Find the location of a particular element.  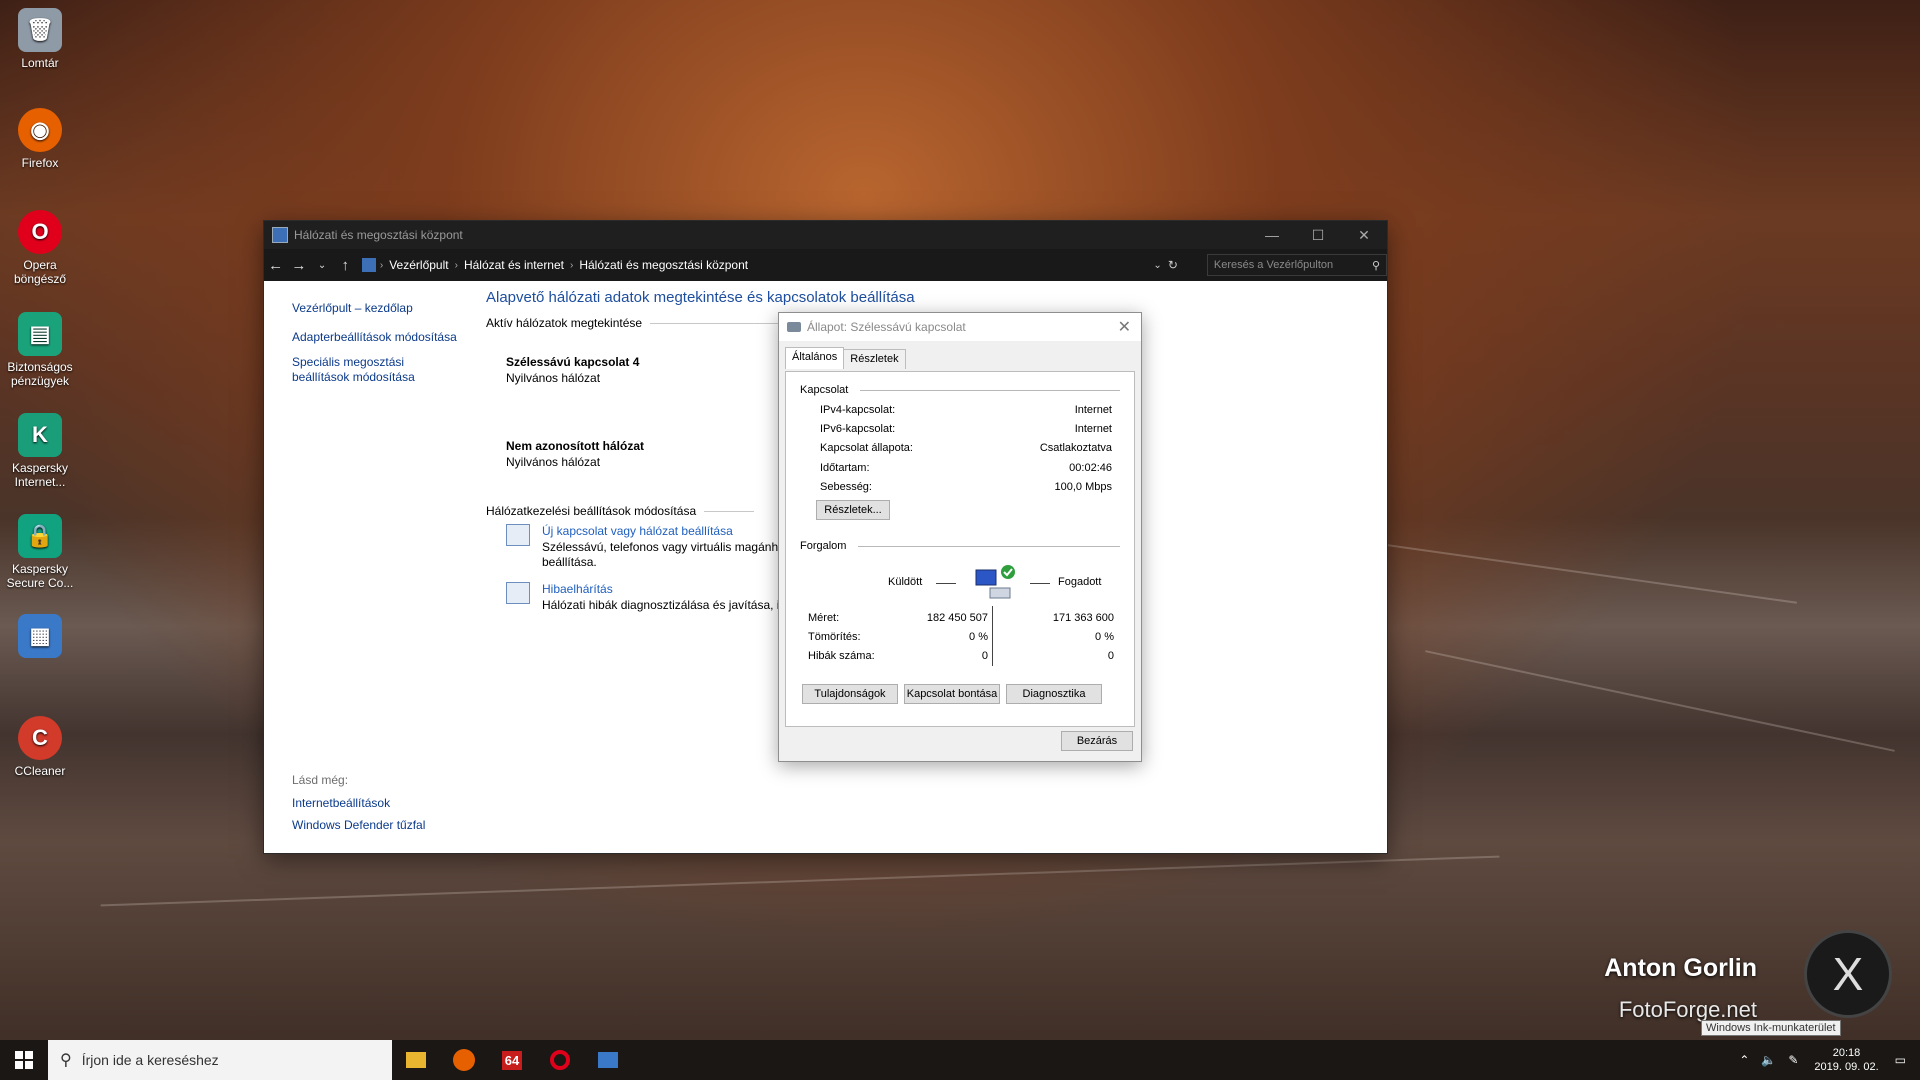

kaspersky-secure-icon: 🔒 is located at coordinates (40, 536).